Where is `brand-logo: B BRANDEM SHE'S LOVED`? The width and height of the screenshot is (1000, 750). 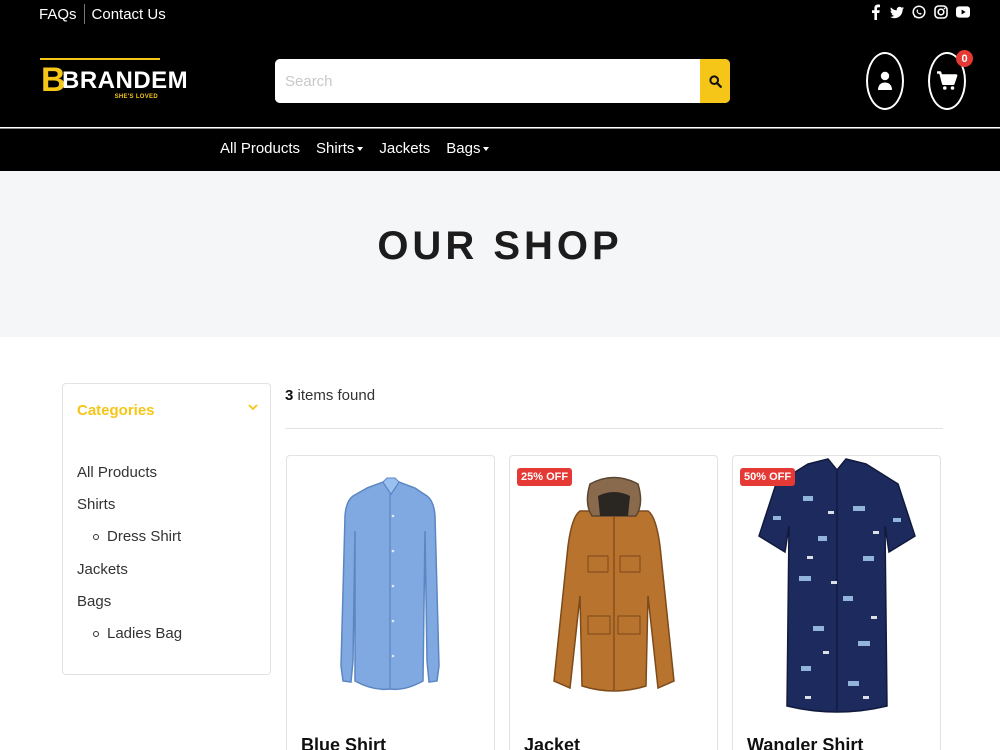
brand-logo: B BRANDEM SHE'S LOVED is located at coordinates (114, 81).